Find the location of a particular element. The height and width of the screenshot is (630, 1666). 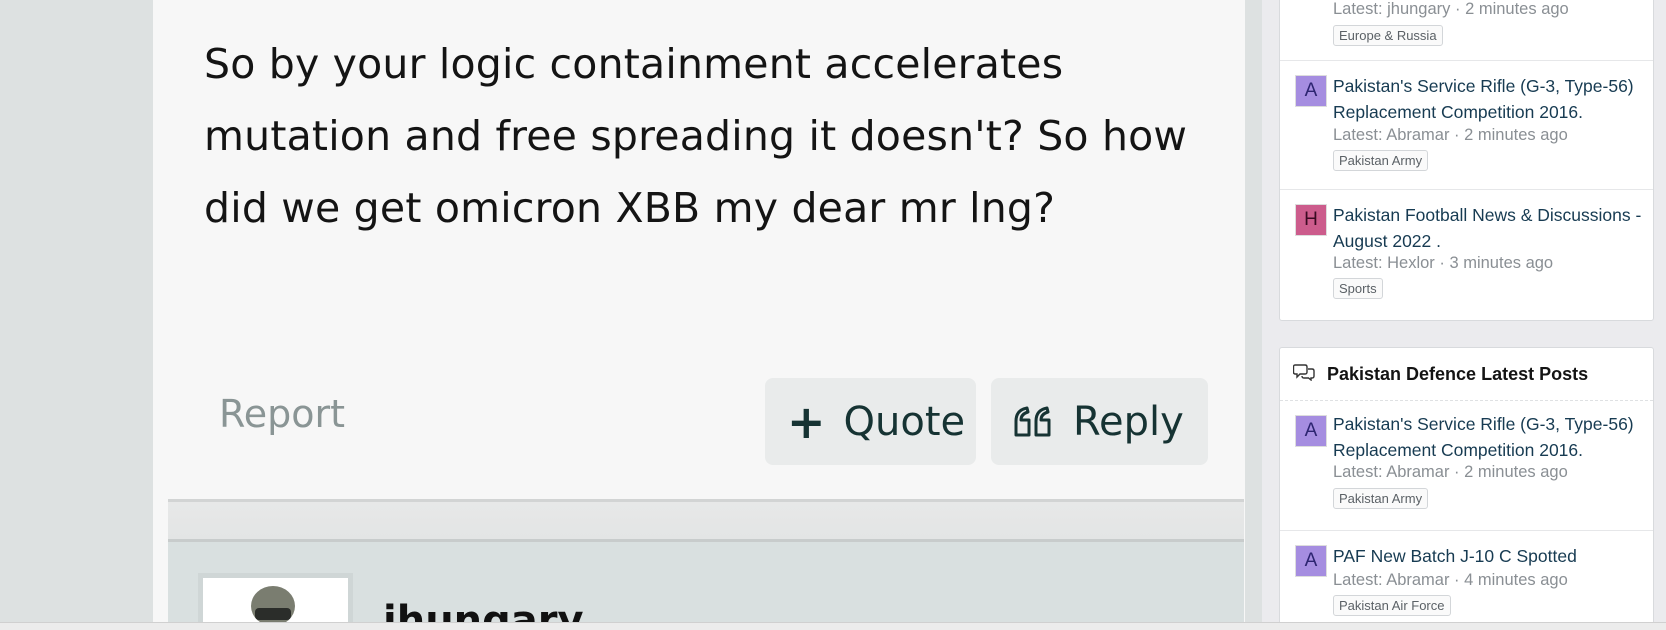

quote-marks-icon is located at coordinates (1034, 422).